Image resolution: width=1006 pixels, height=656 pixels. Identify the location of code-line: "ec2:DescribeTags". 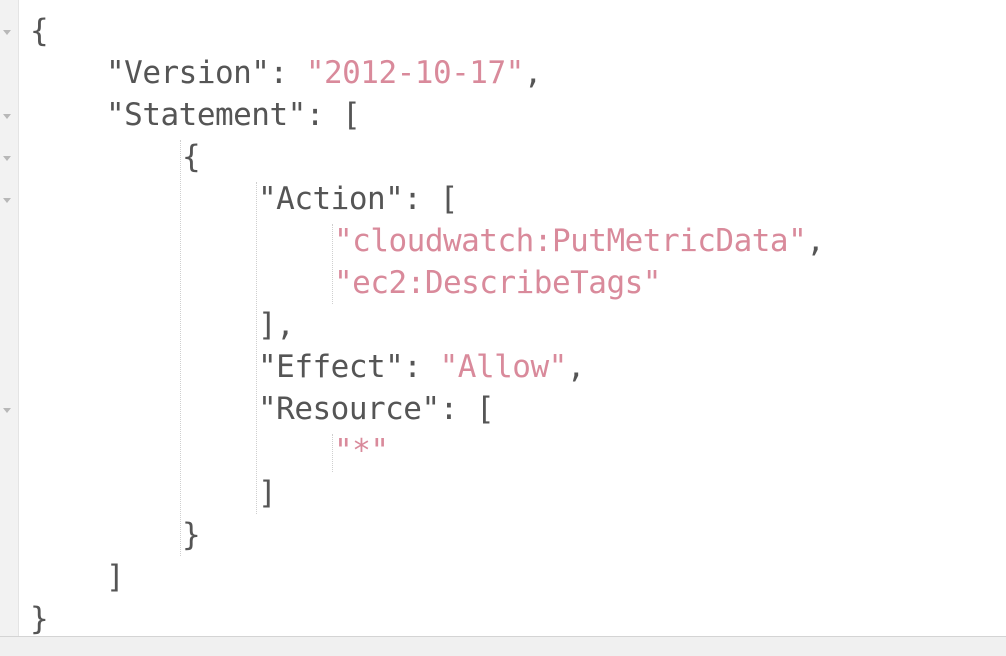
(497, 283).